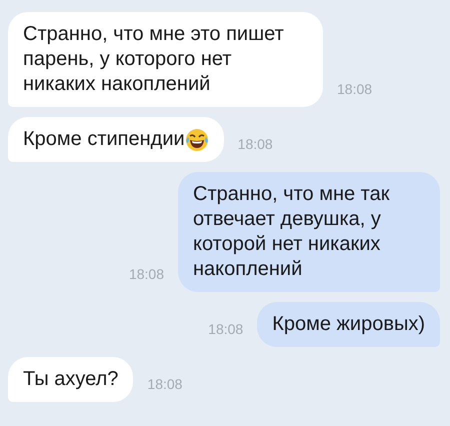  What do you see at coordinates (71, 379) in the screenshot?
I see `message-bubble: Ты ахуел?` at bounding box center [71, 379].